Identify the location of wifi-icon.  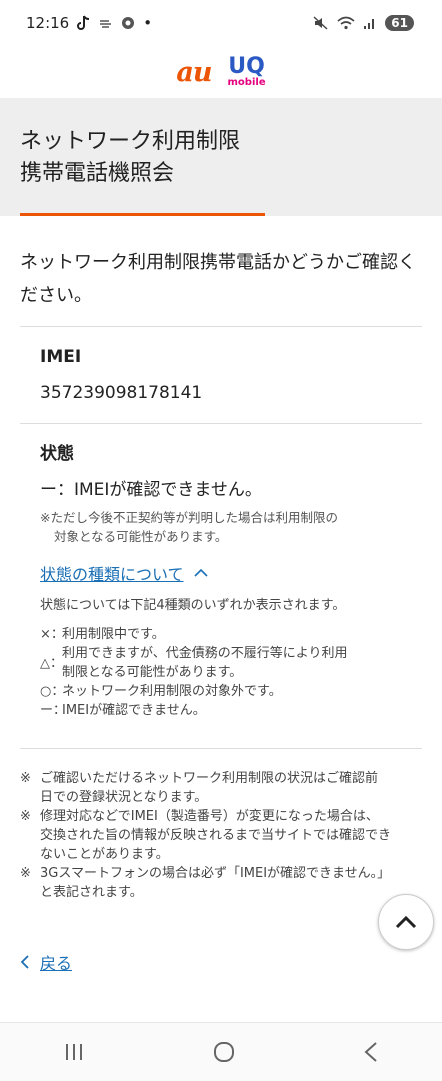
(346, 23).